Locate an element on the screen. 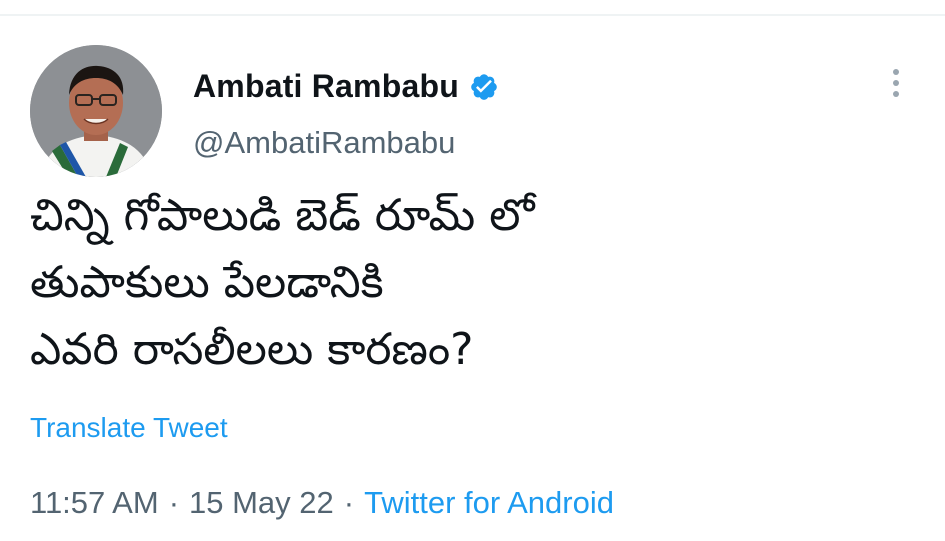  author-name-row: Ambati Rambabu is located at coordinates (346, 86).